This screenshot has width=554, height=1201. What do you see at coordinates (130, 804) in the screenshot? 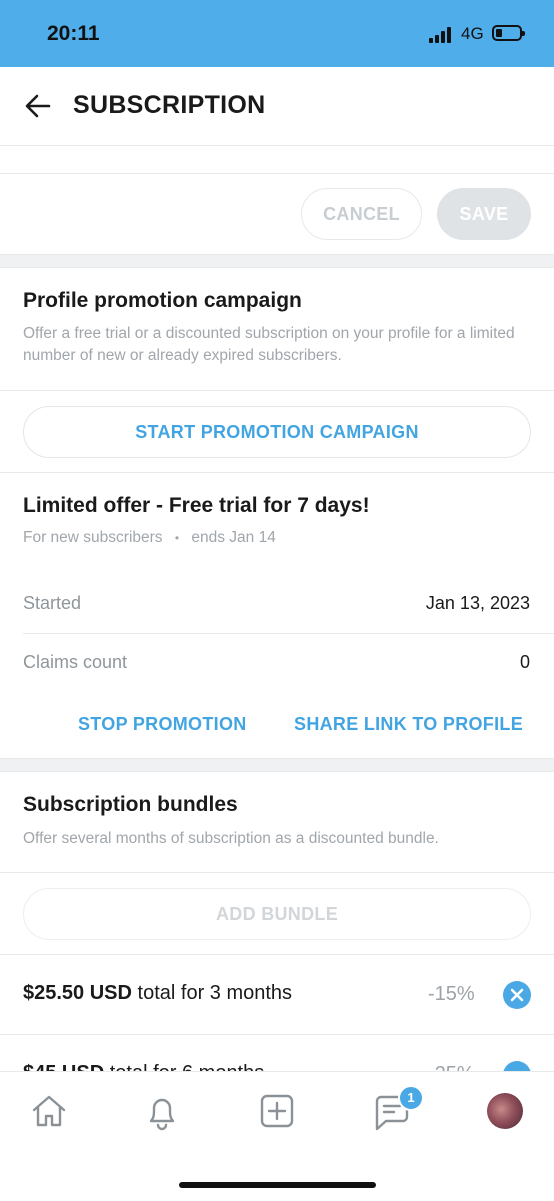
I see `bundles-title: Subscription bundles` at bounding box center [130, 804].